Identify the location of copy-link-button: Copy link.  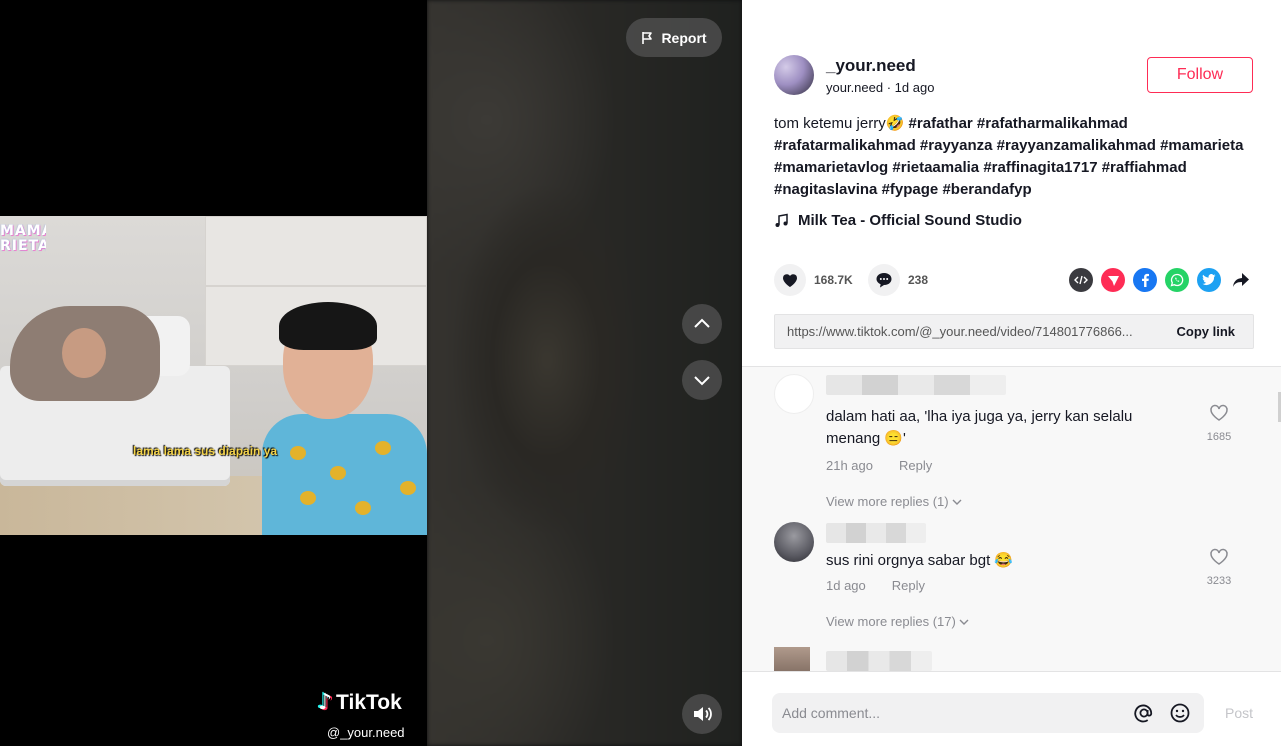
(1209, 331).